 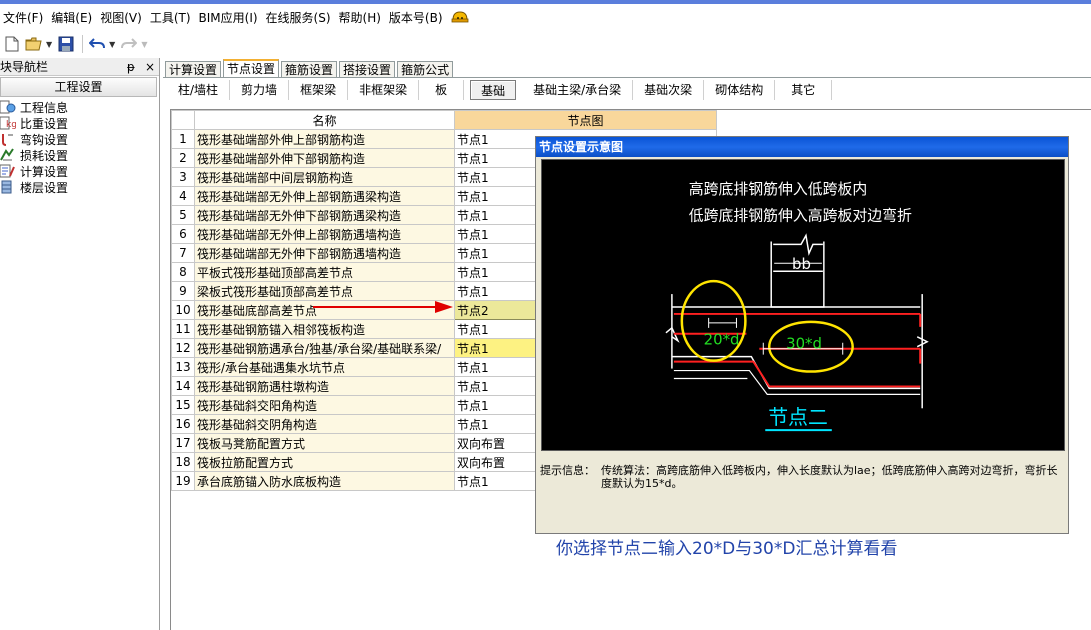 I want to click on settings-list: 工程信息 kg 比重设置 弯钩设置 损耗设置 计算设置 楼层设置, so click(x=79, y=146).